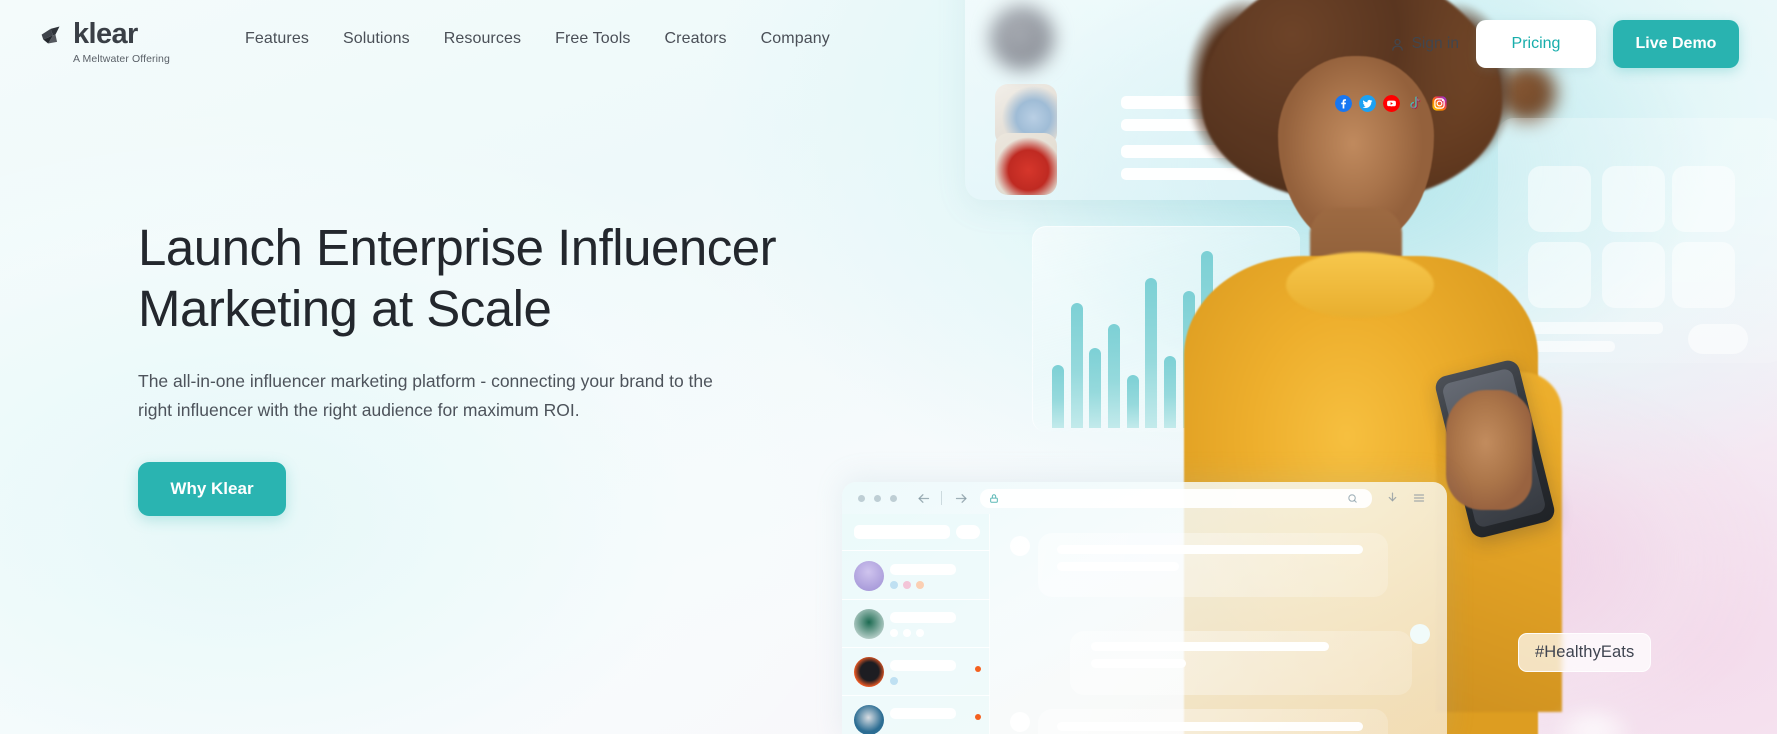 This screenshot has width=1777, height=734. Describe the element at coordinates (1419, 498) in the screenshot. I see `hamburger-menu-icon` at that location.